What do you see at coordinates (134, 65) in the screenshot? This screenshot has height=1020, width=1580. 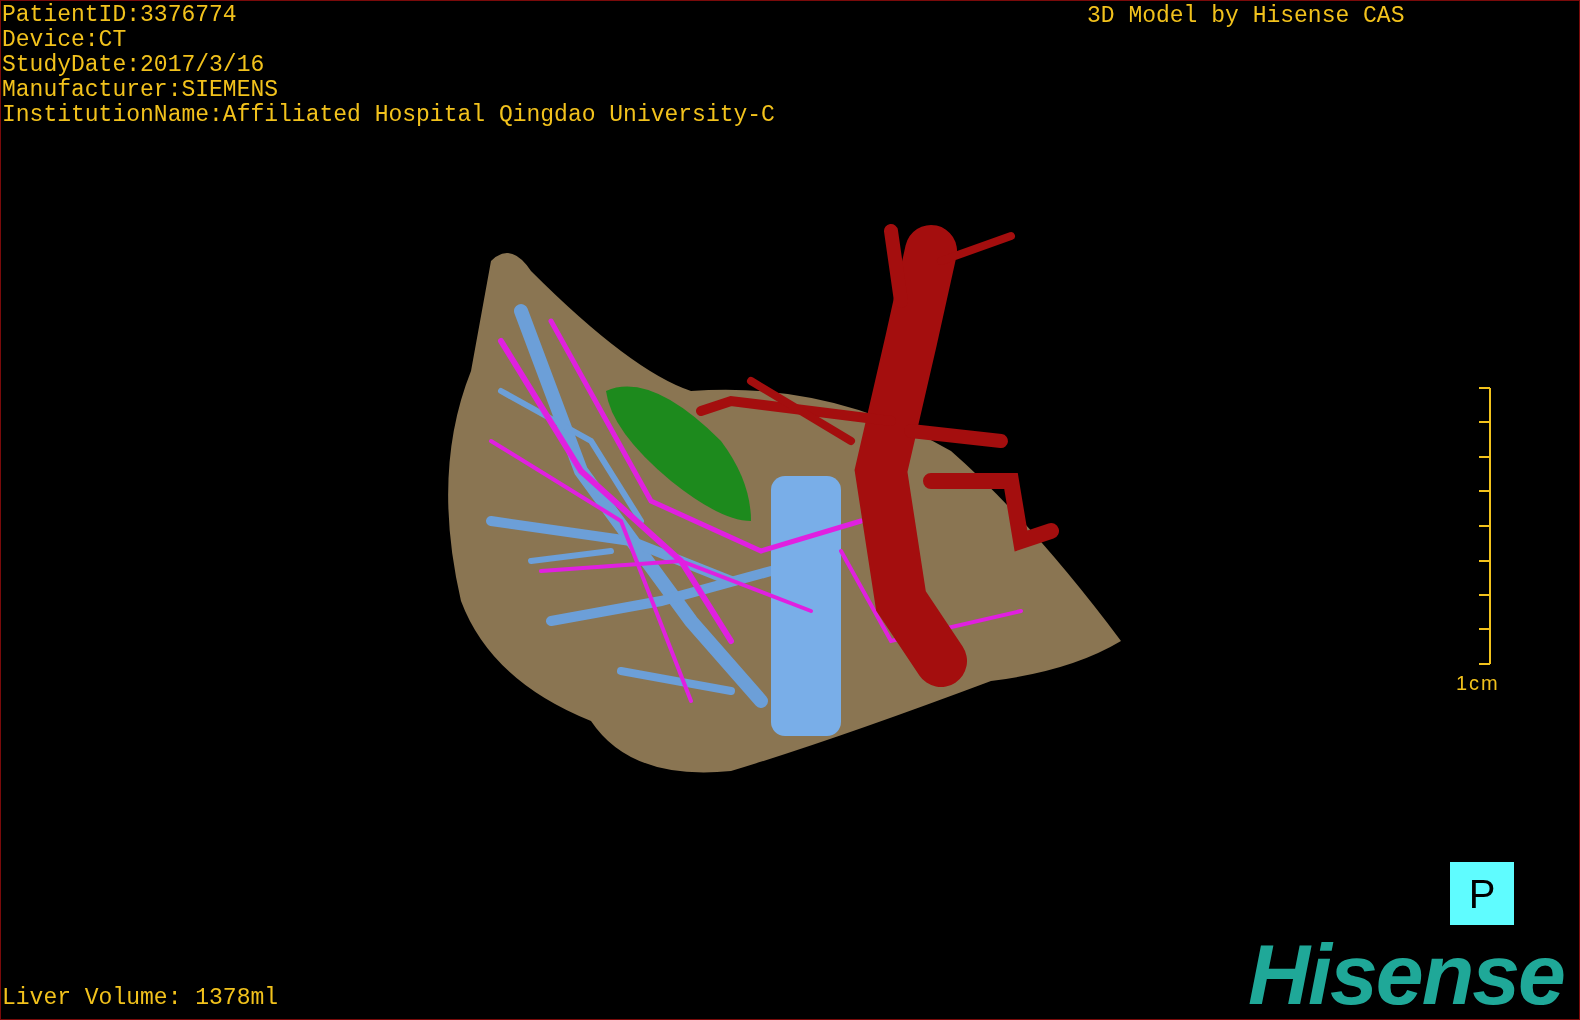 I see `patient-info-text: StudyDate:2017/3/16` at bounding box center [134, 65].